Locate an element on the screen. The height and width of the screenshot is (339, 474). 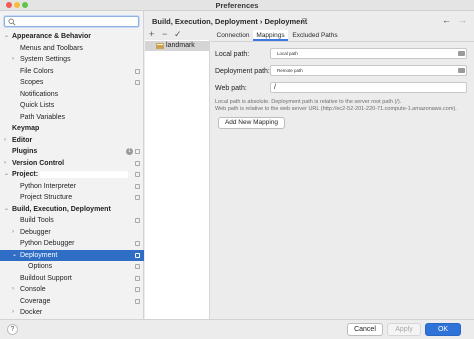
sidebar-item: Keymap is located at coordinates (72, 129).